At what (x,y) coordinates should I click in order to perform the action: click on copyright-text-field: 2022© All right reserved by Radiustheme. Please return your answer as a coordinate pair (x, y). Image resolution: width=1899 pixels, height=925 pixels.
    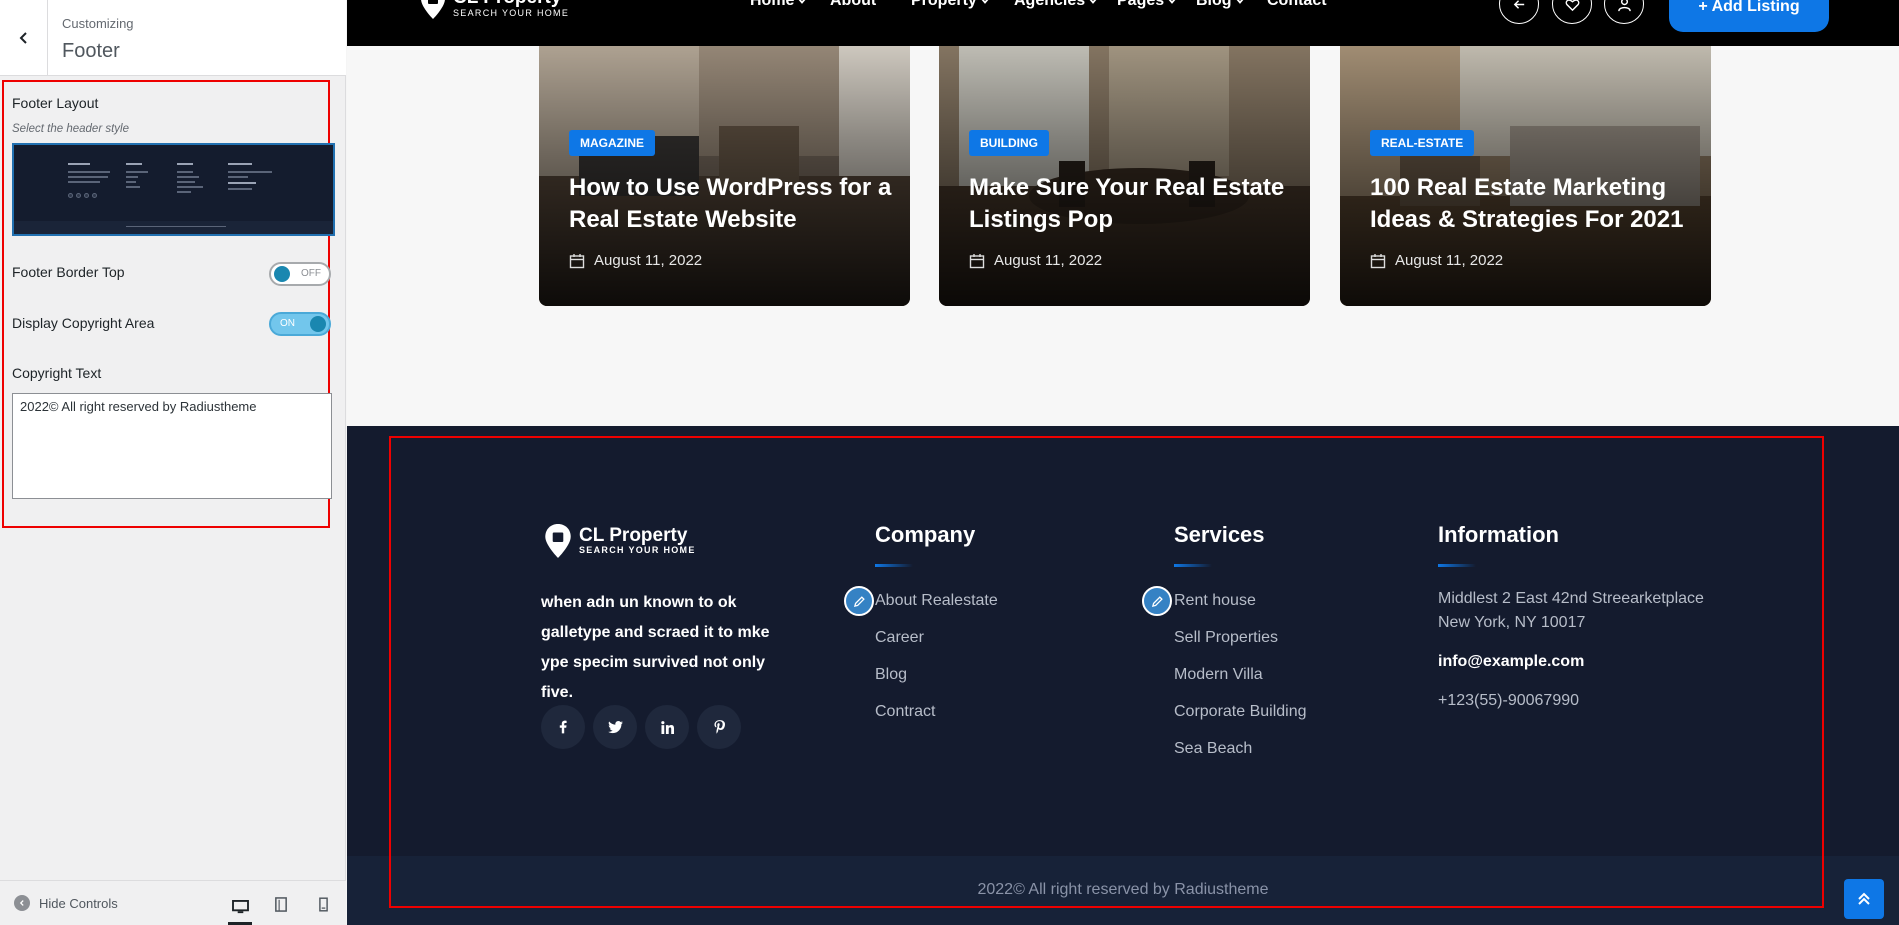
    Looking at the image, I should click on (172, 446).